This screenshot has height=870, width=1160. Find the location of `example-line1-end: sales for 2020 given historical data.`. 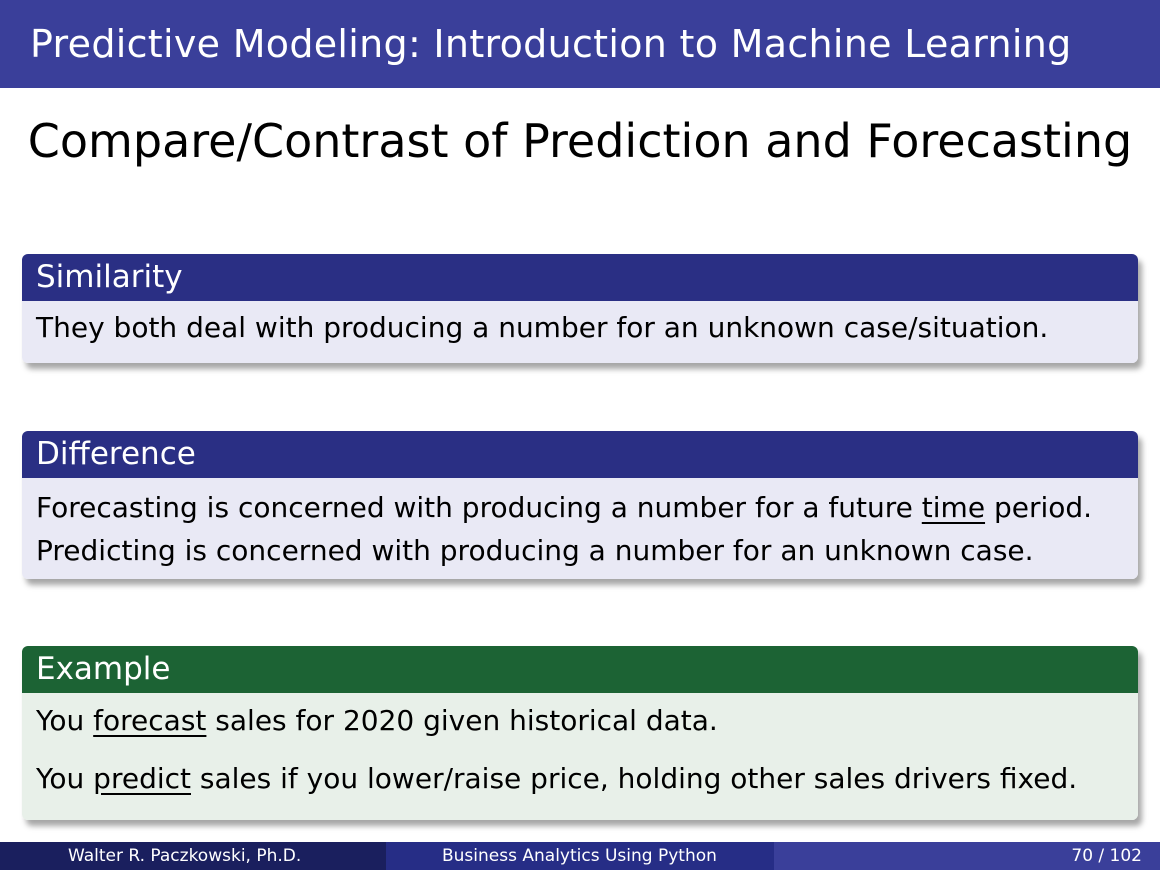

example-line1-end: sales for 2020 given historical data. is located at coordinates (462, 720).